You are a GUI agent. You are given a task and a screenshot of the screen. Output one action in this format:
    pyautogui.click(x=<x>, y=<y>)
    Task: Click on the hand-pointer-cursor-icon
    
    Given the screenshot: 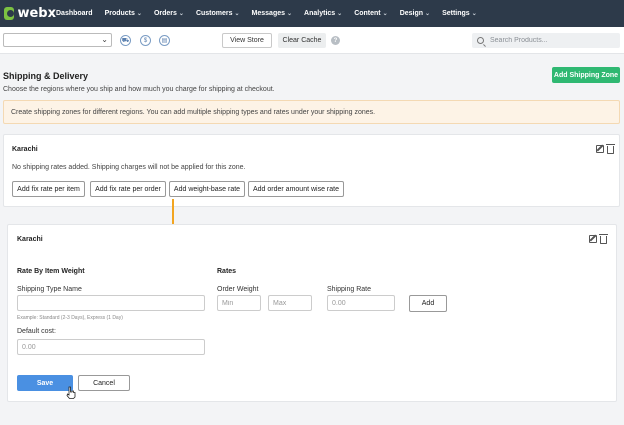 What is the action you would take?
    pyautogui.click(x=71, y=392)
    